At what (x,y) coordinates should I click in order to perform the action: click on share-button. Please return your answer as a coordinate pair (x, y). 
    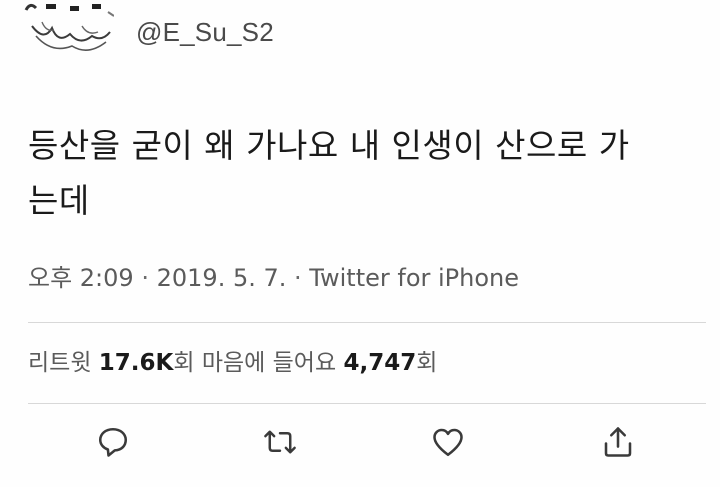
    Looking at the image, I should click on (618, 442).